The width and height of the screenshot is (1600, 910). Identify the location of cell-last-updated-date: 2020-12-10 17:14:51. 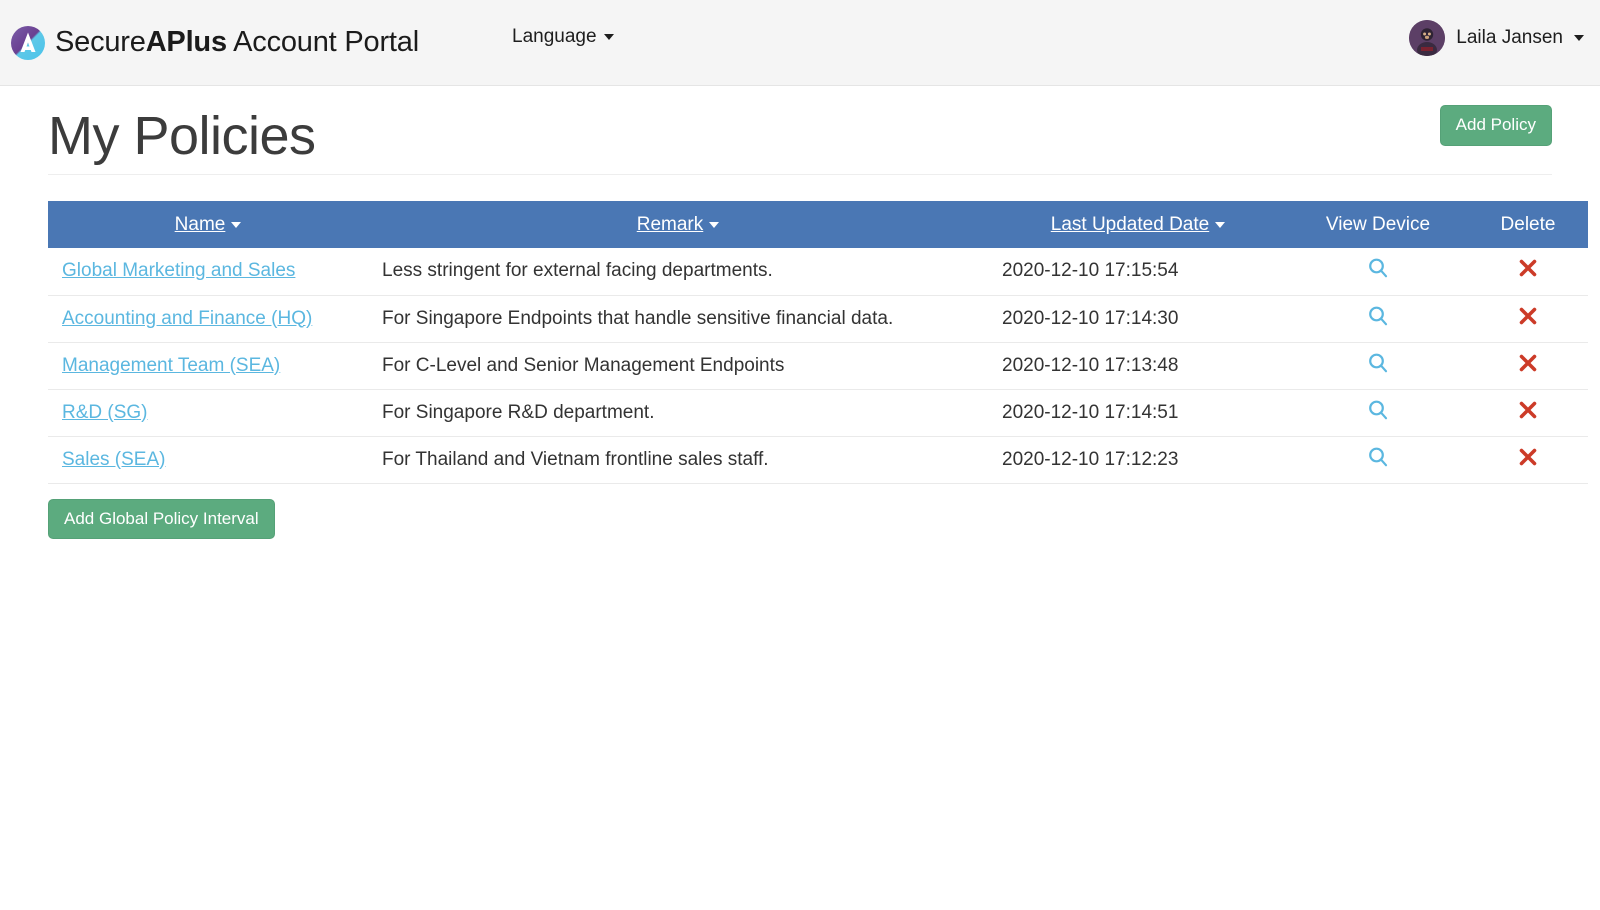
(1138, 413).